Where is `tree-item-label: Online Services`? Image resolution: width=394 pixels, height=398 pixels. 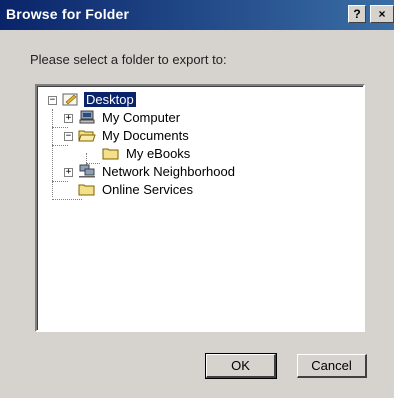
tree-item-label: Online Services is located at coordinates (148, 189).